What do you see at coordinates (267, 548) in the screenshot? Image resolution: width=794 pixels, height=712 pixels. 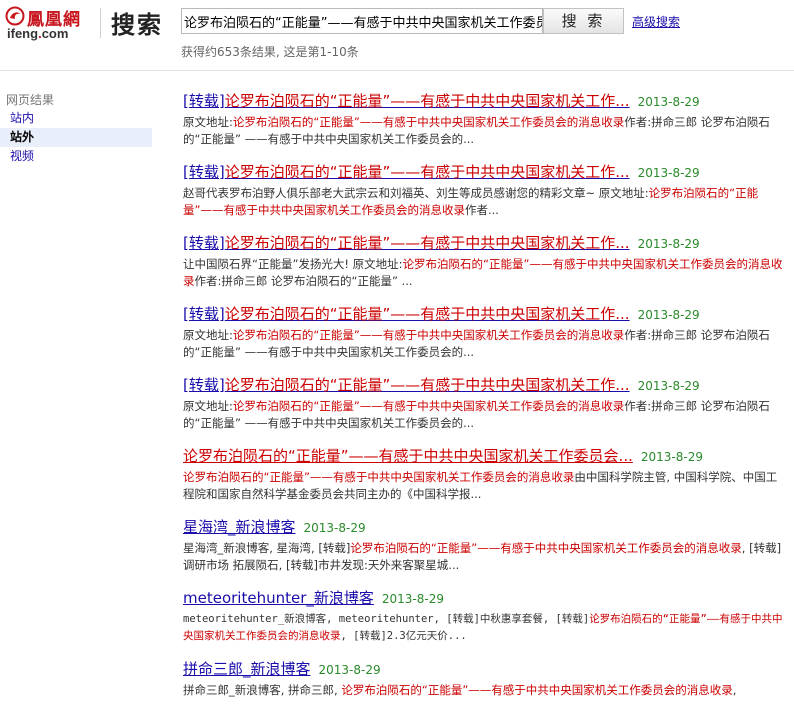 I see `snippet-text: 星海湾_新浪博客, 星海湾, [转载]` at bounding box center [267, 548].